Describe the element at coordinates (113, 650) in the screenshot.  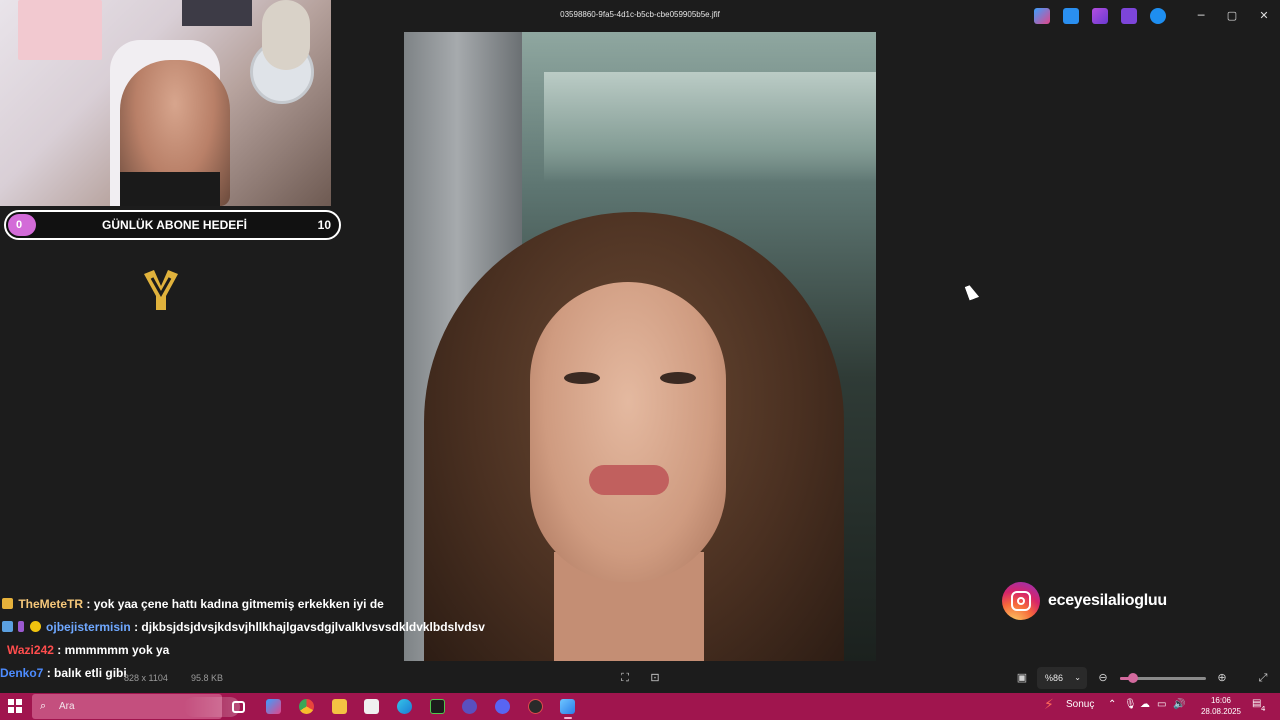
I see `chat-text: : mmmmmm yok ya` at that location.